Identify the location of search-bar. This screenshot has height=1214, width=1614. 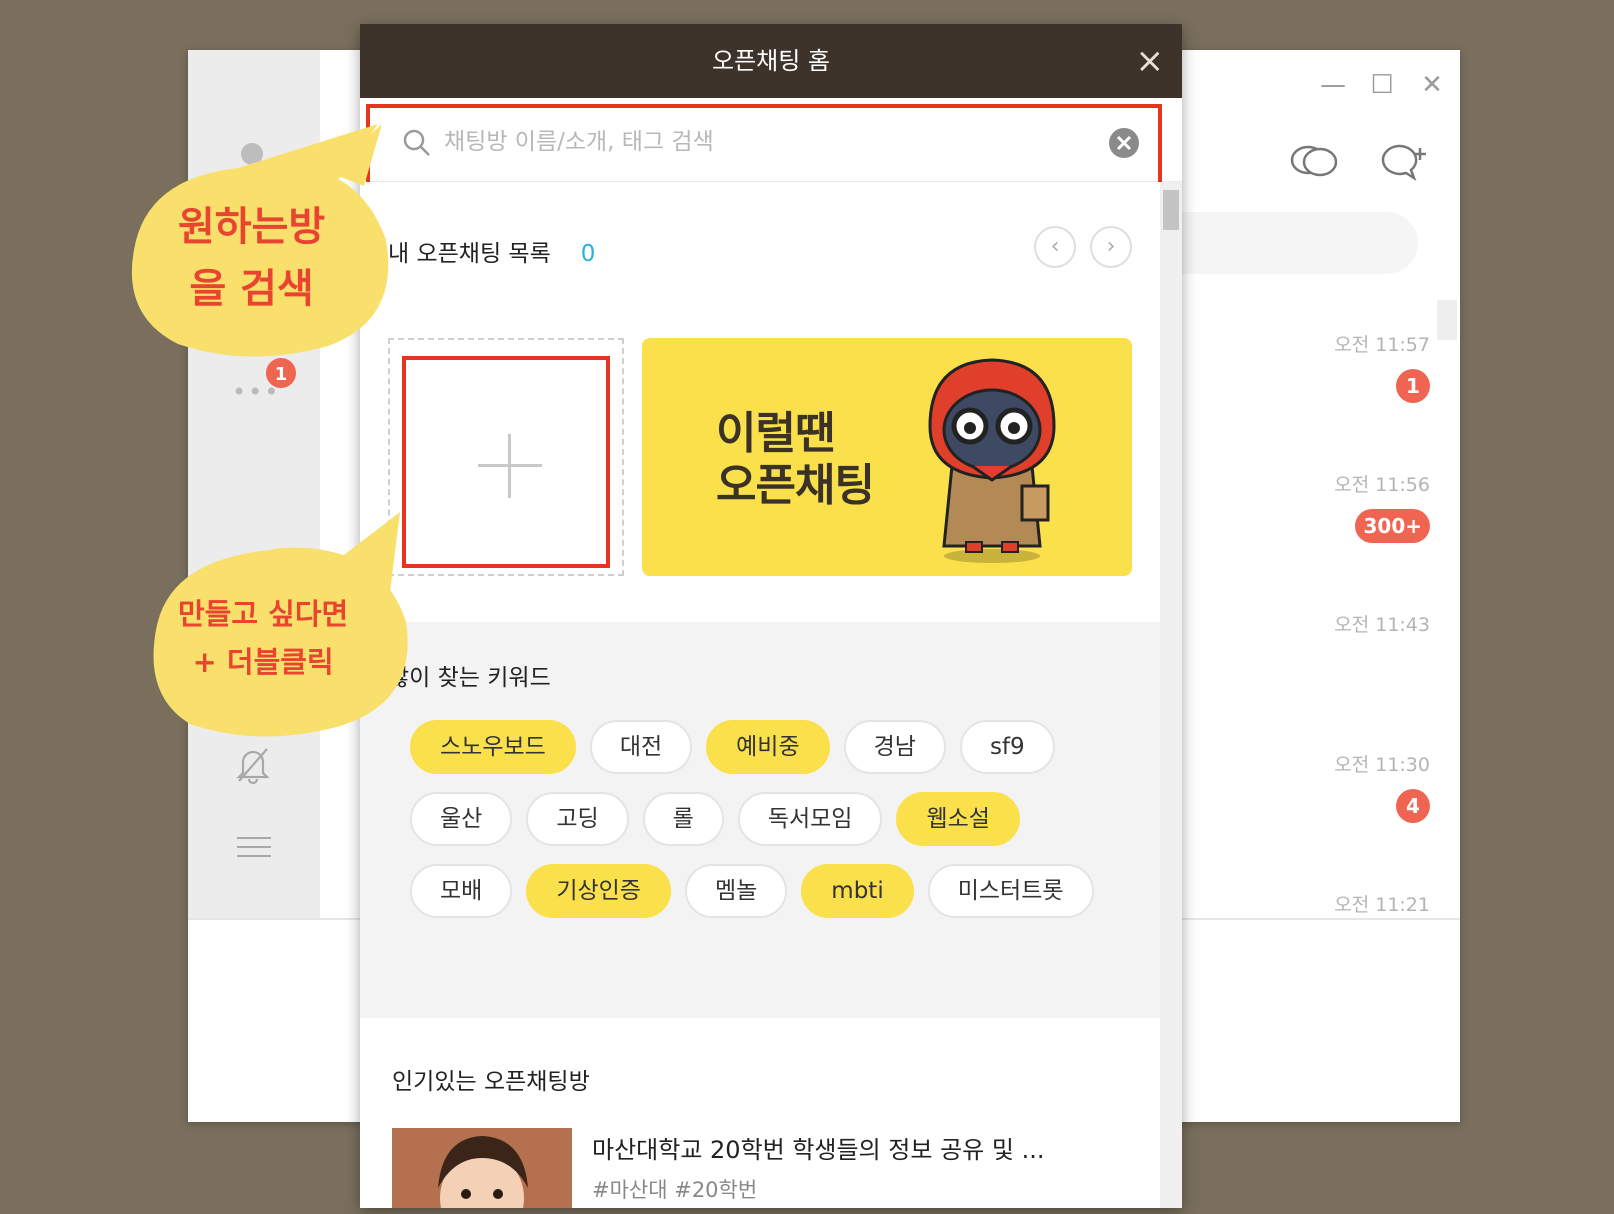
(771, 142).